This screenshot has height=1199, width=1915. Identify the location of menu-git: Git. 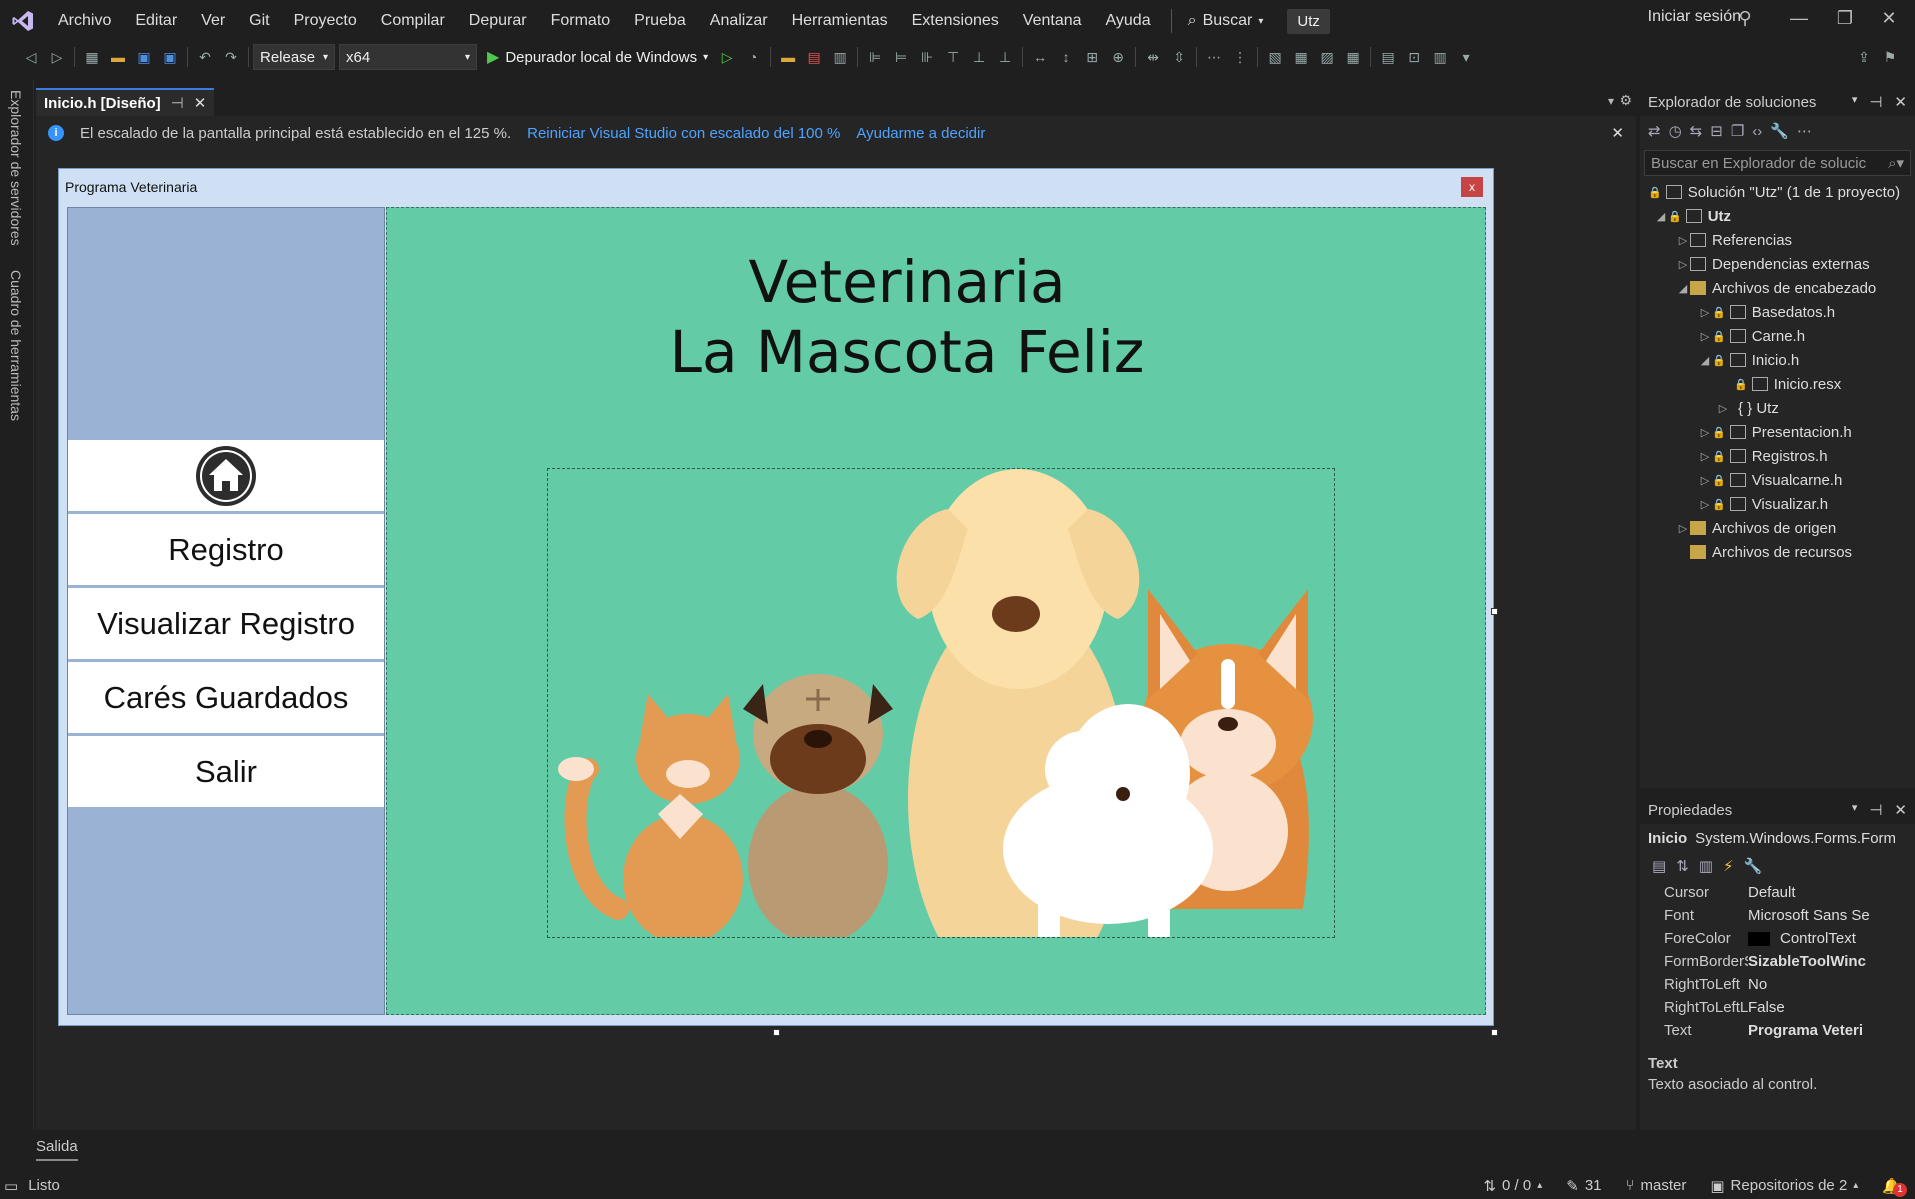
(259, 21).